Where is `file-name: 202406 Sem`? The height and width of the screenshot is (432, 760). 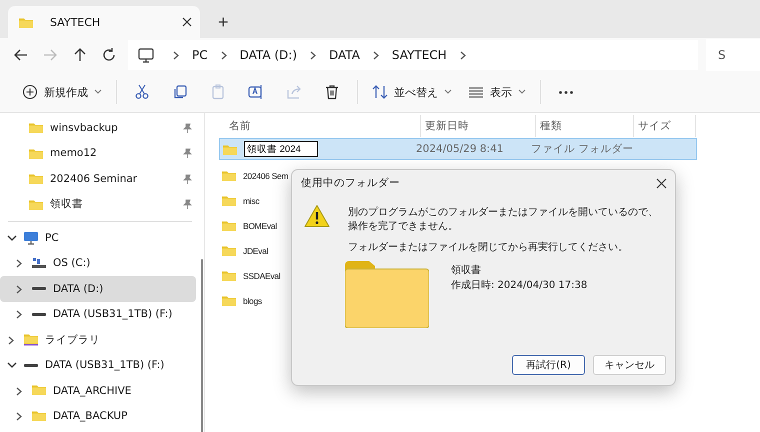 file-name: 202406 Sem is located at coordinates (265, 175).